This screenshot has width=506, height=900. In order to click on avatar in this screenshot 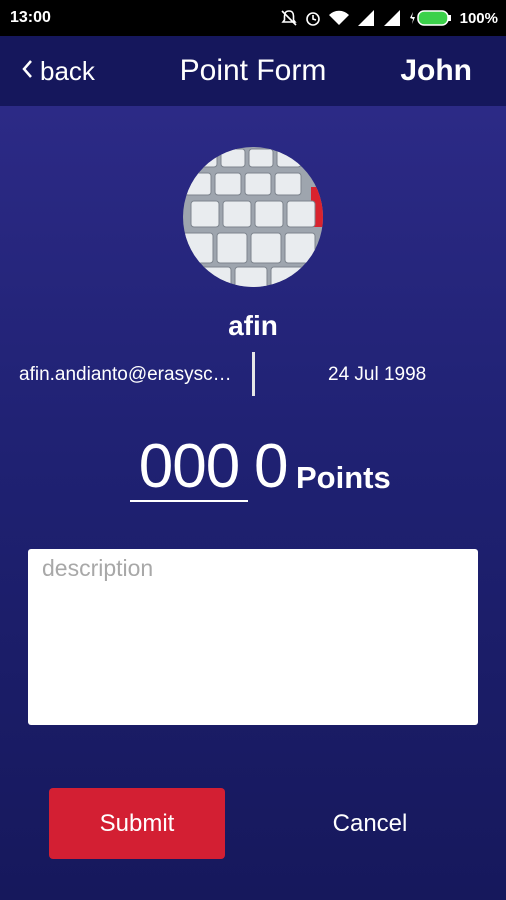, I will do `click(253, 217)`.